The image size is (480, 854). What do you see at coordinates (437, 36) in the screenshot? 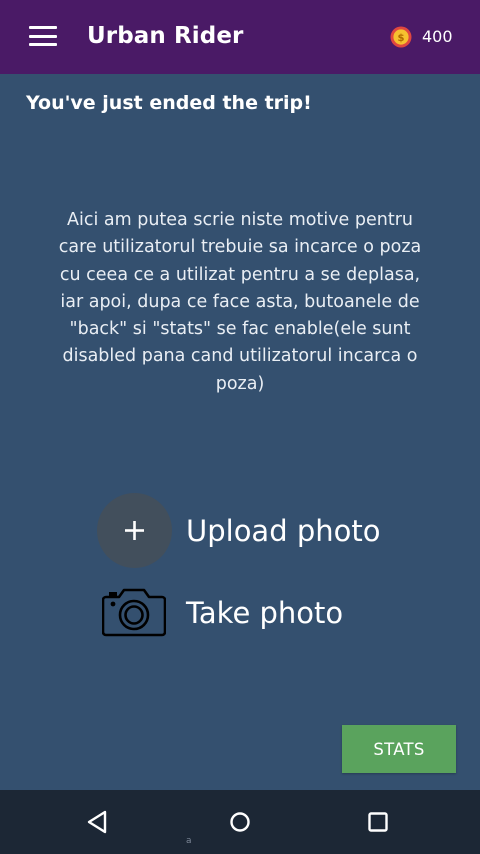
I see `coin-count: 400` at bounding box center [437, 36].